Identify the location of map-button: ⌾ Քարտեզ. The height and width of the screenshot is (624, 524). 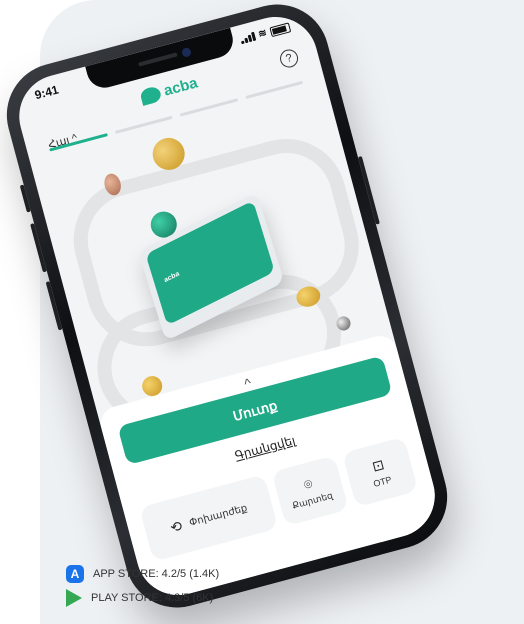
(310, 491).